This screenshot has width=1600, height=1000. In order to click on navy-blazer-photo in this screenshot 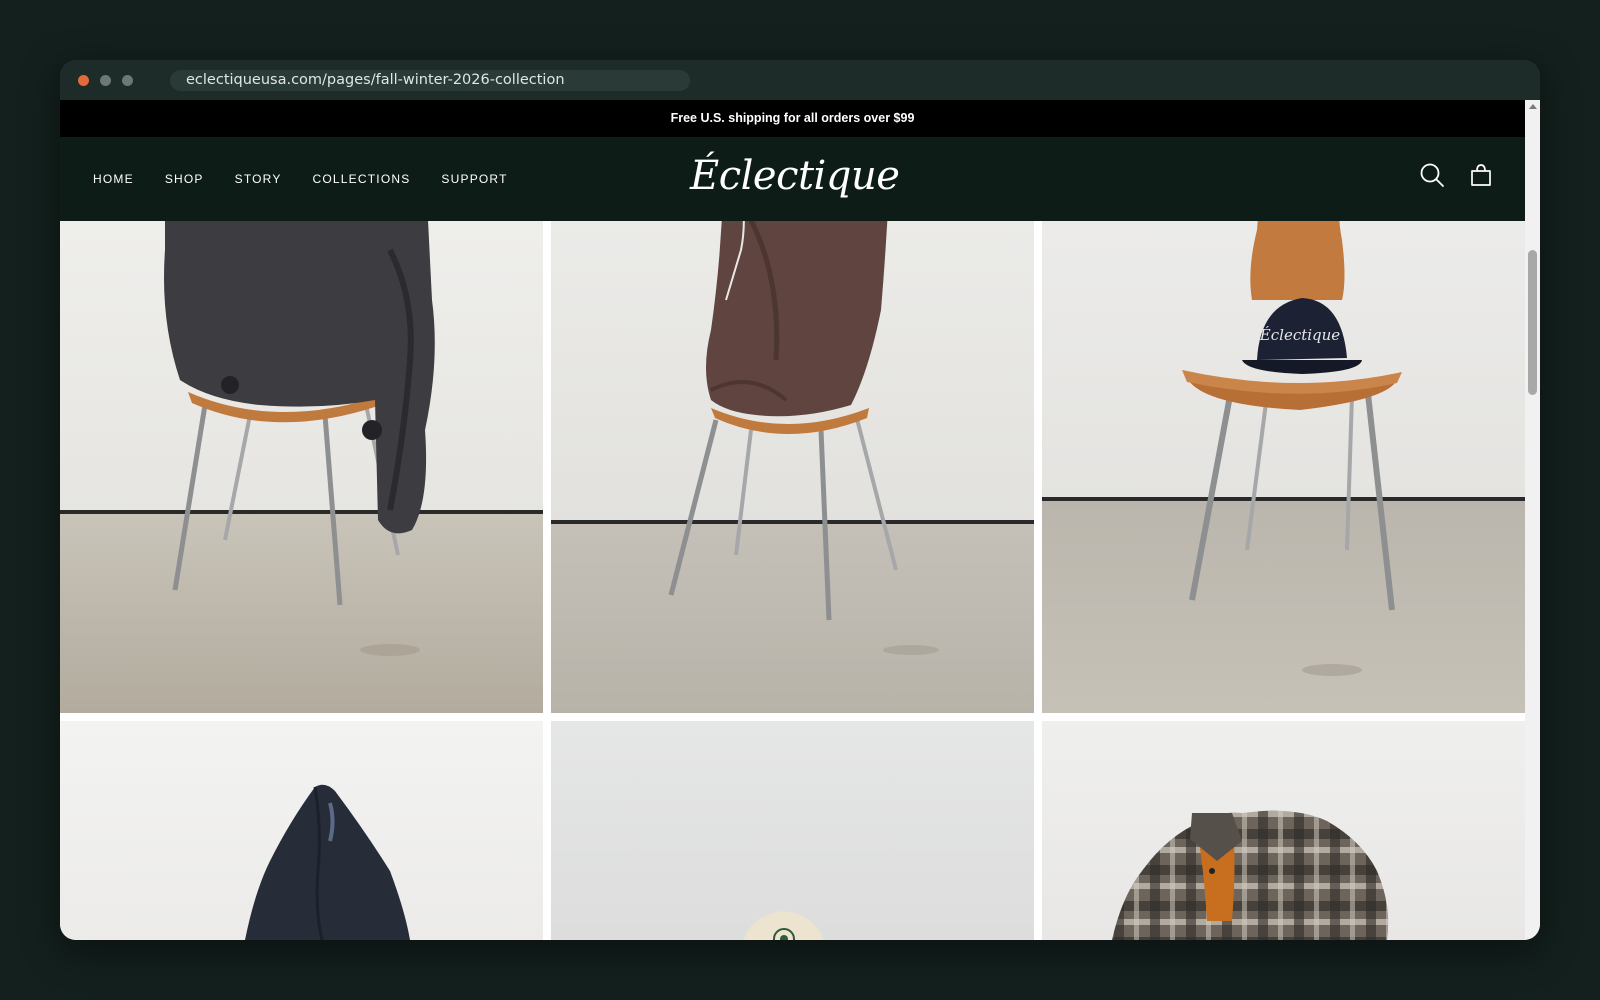, I will do `click(301, 830)`.